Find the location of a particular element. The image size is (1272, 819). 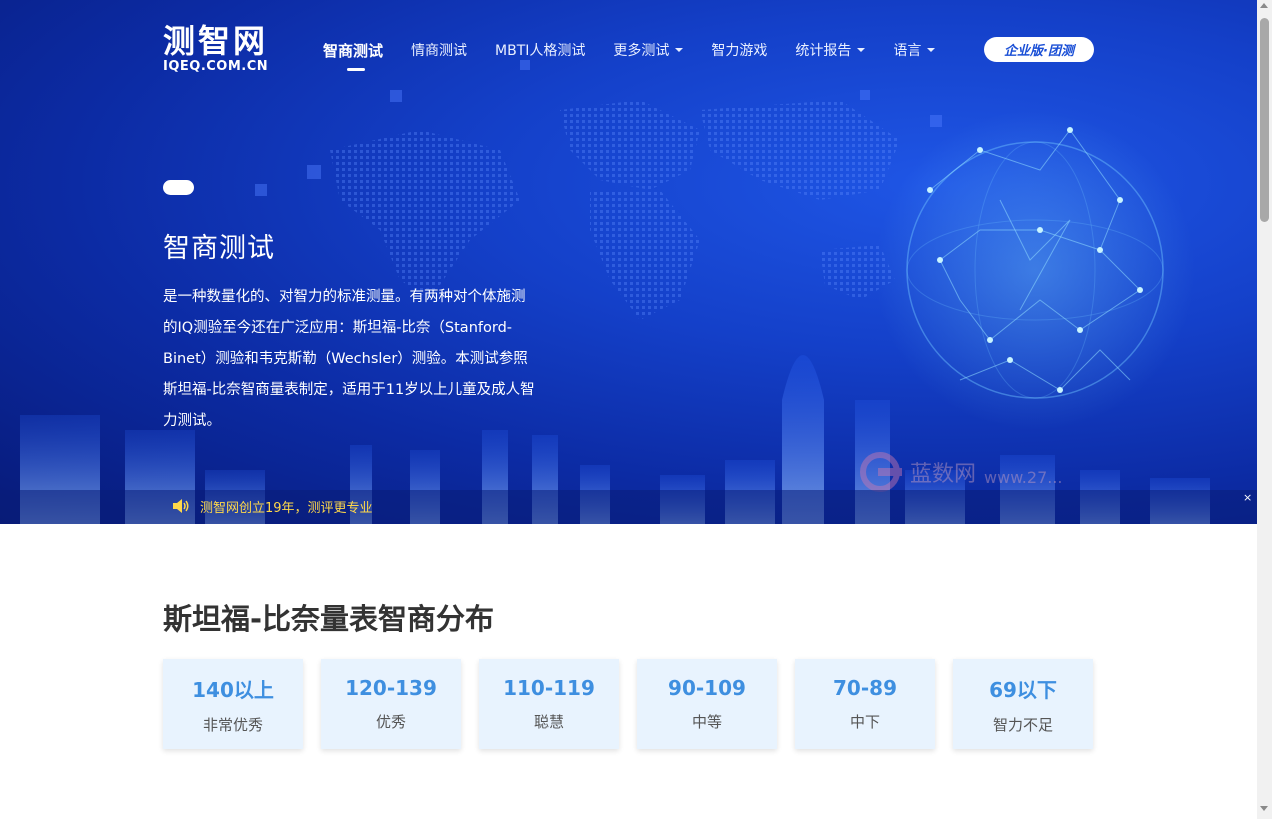

nav-item-iq-test: 智商测试 is located at coordinates (353, 55).